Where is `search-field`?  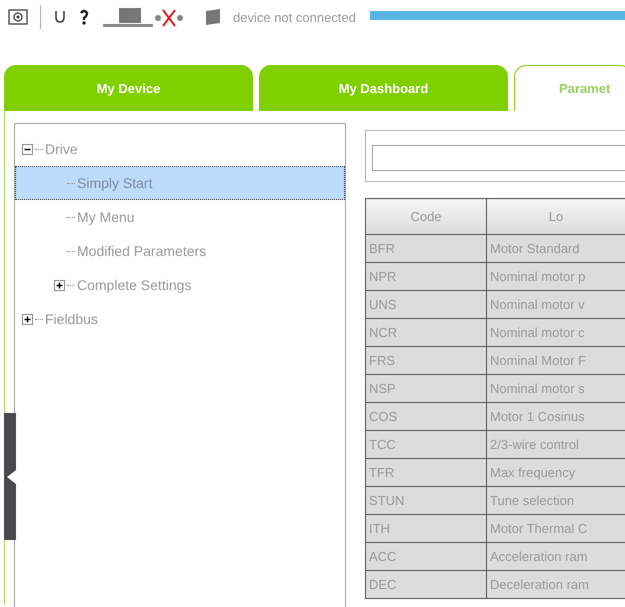 search-field is located at coordinates (498, 158).